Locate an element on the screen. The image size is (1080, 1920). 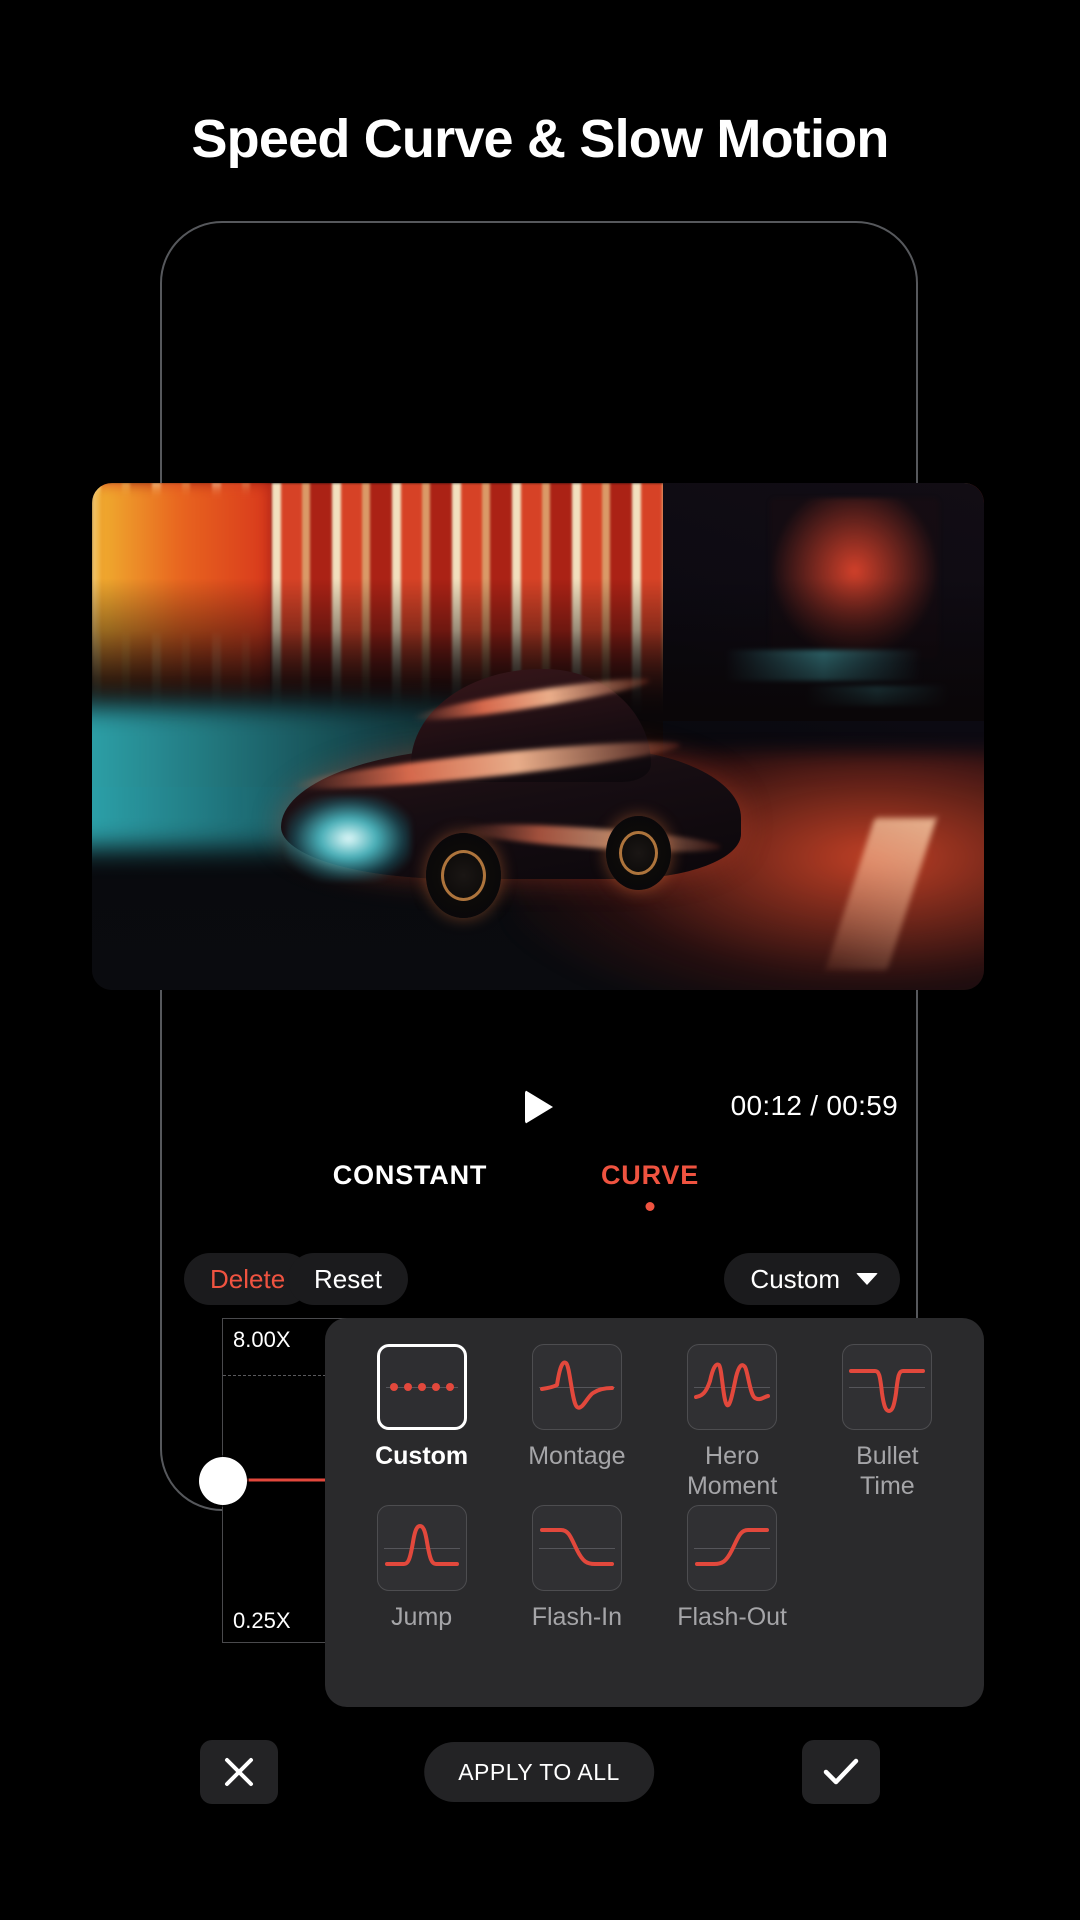
preset-item-montage: Montage is located at coordinates (576, 1422).